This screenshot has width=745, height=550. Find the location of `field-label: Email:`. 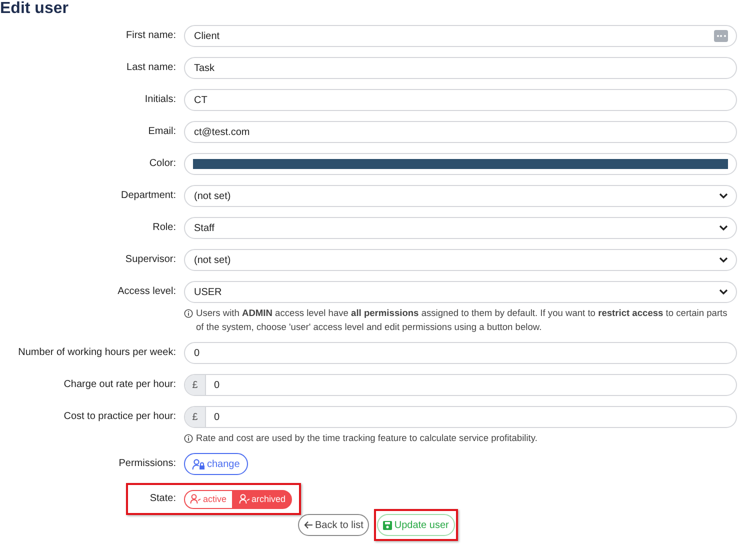

field-label: Email: is located at coordinates (161, 132).